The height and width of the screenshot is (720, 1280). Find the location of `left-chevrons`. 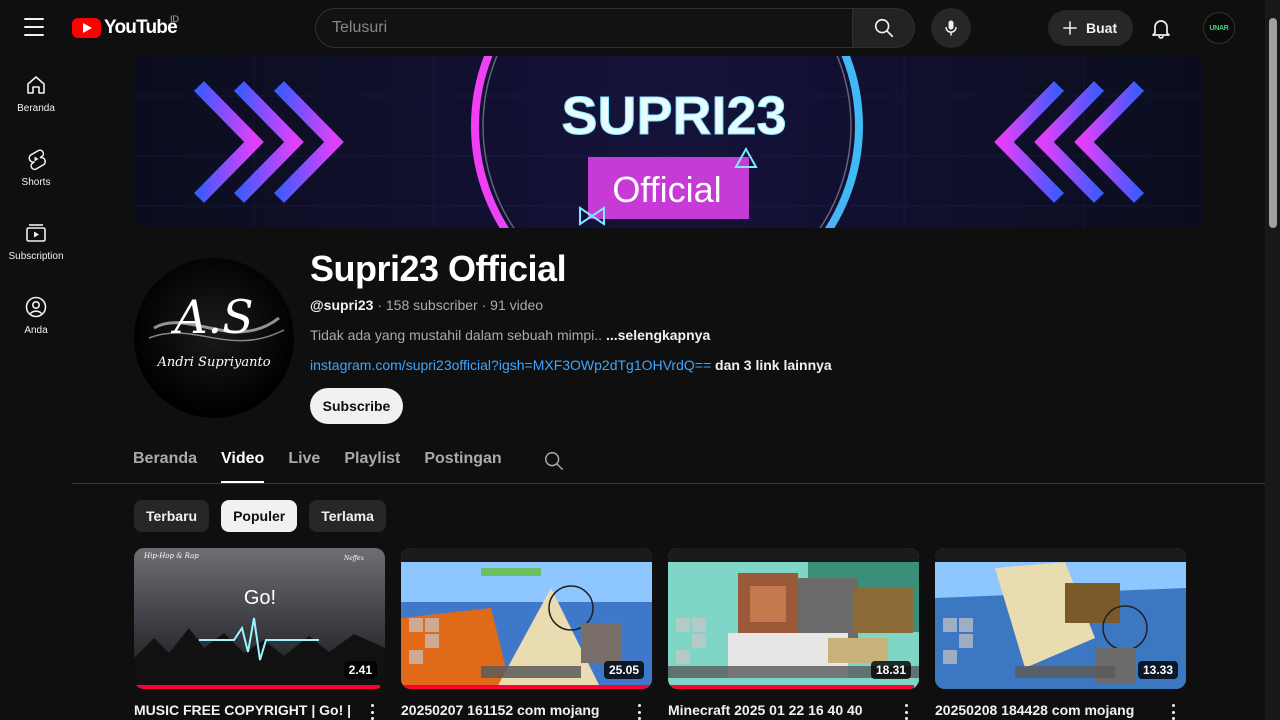

left-chevrons is located at coordinates (269, 142).